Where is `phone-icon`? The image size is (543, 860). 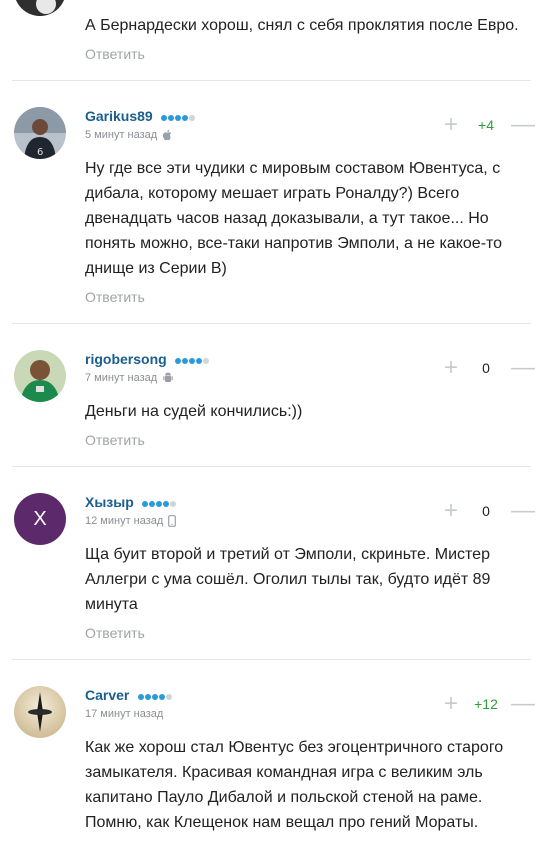 phone-icon is located at coordinates (172, 521).